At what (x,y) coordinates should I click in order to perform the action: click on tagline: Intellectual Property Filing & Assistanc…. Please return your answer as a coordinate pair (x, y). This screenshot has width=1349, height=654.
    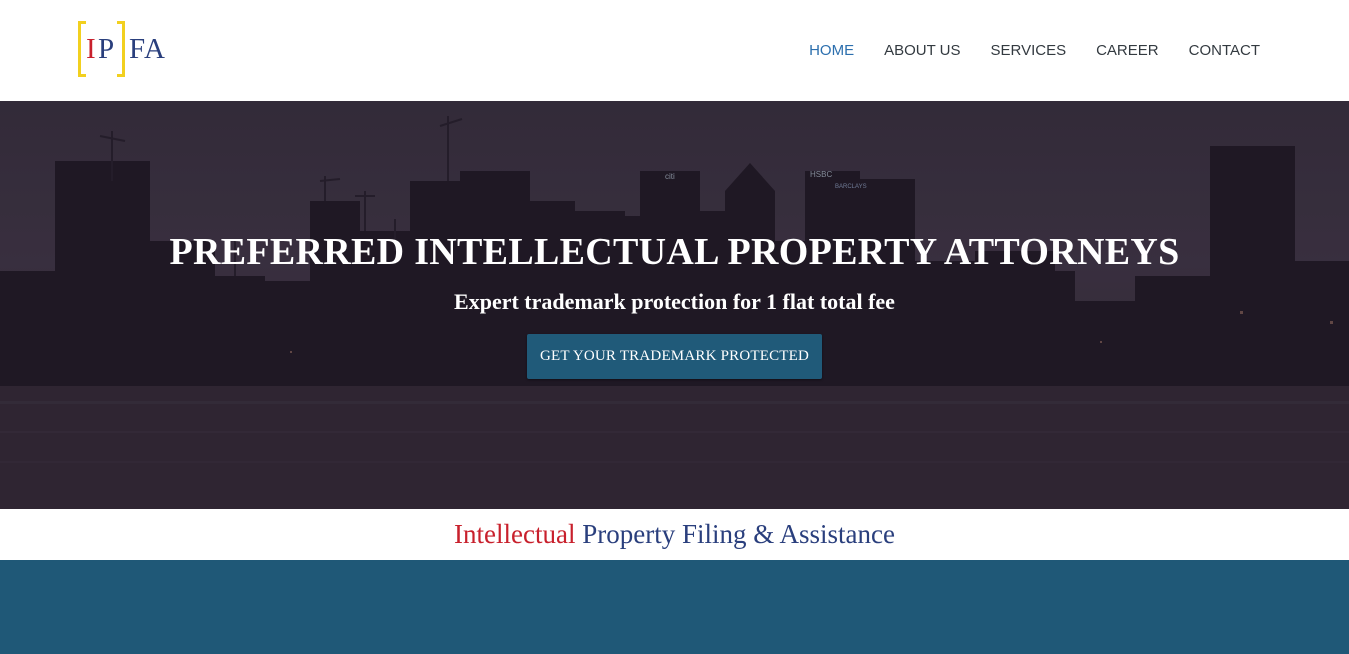
    Looking at the image, I should click on (674, 534).